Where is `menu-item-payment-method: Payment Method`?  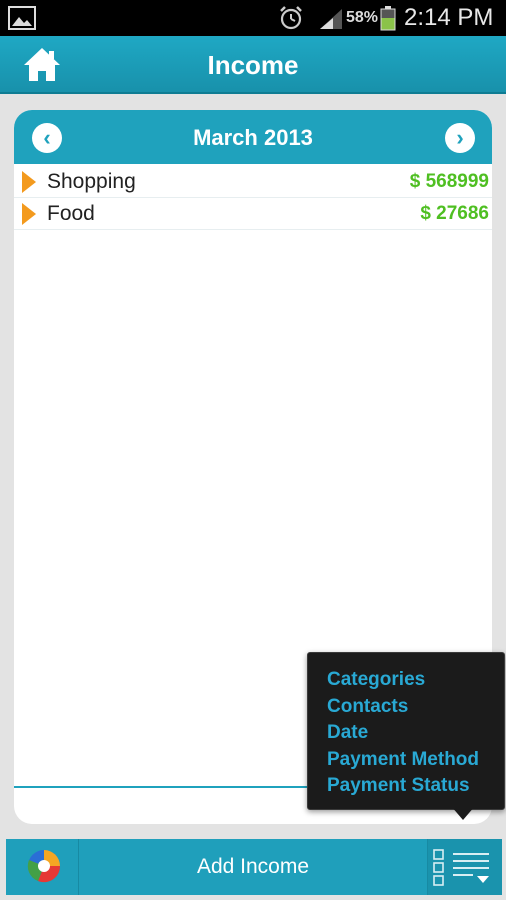
menu-item-payment-method: Payment Method is located at coordinates (415, 760).